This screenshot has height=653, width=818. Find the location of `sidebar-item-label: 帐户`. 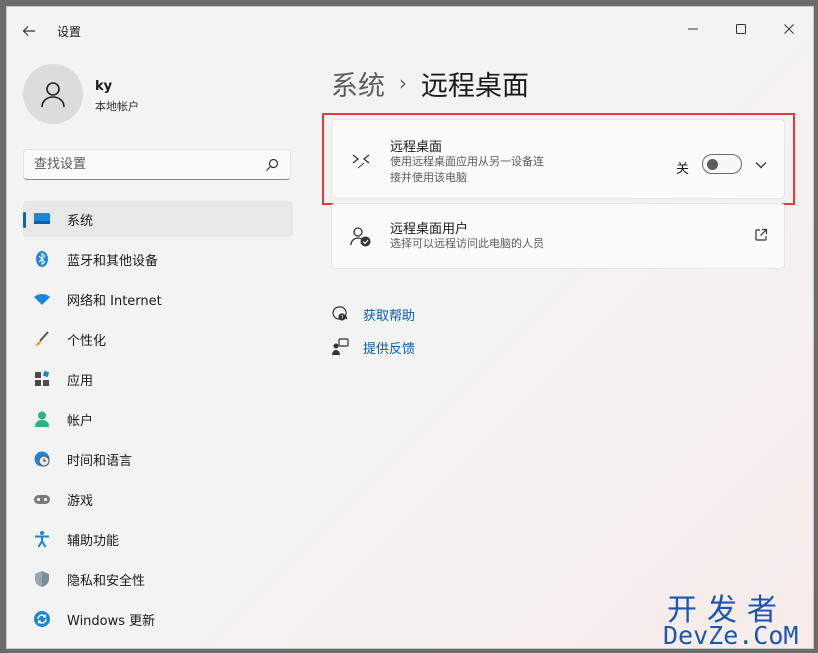

sidebar-item-label: 帐户 is located at coordinates (80, 421).